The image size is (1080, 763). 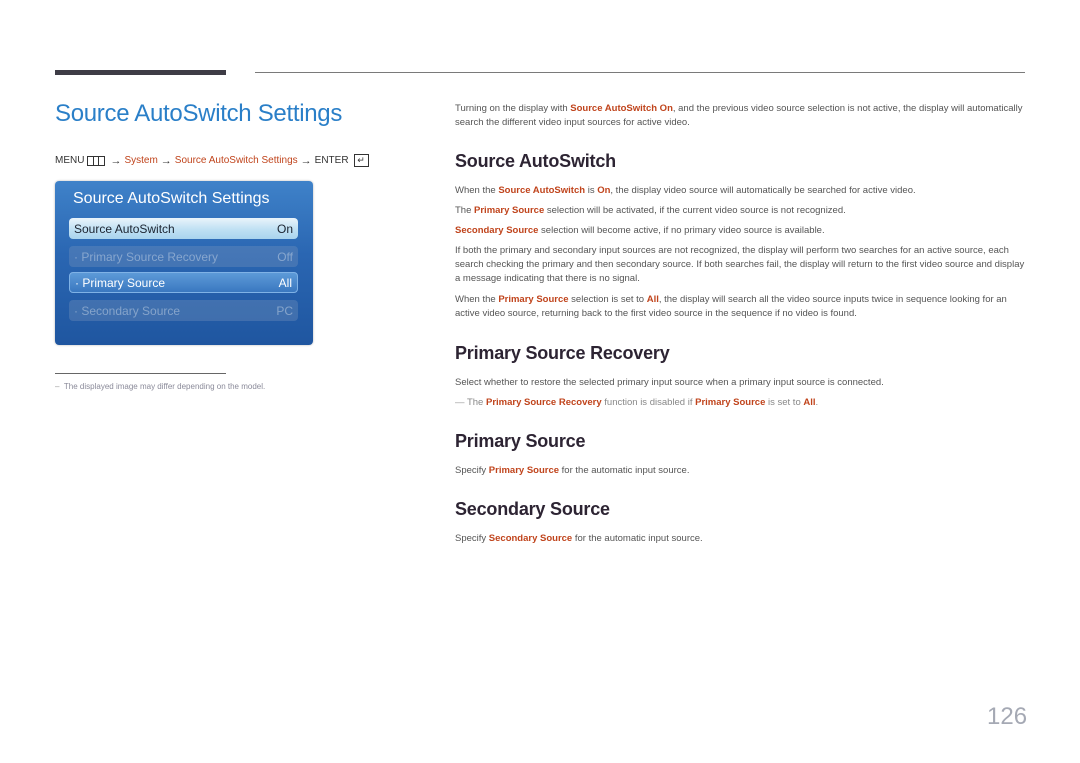 I want to click on heading-primary-source-recovery: Primary Source Recovery, so click(x=562, y=353).